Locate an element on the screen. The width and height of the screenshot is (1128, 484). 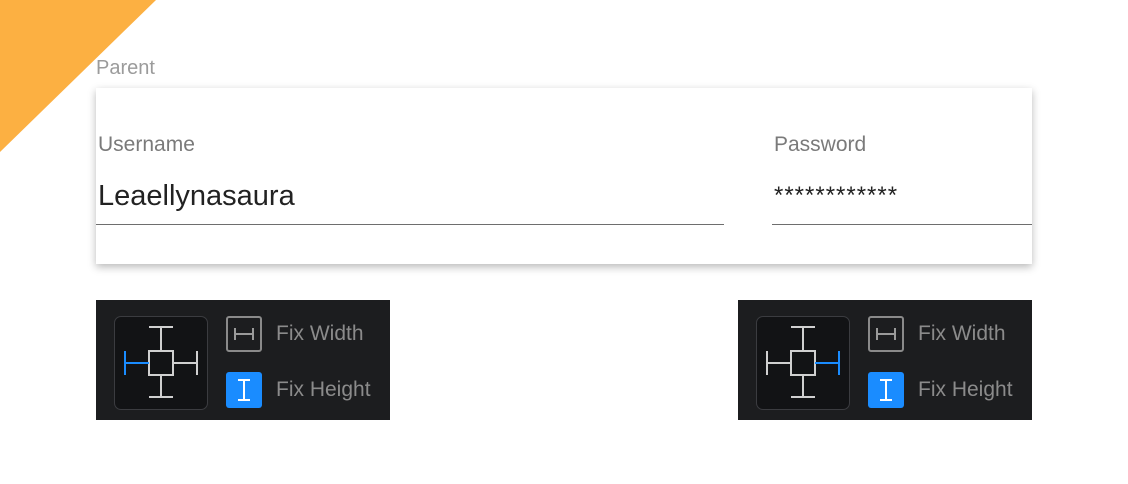
username-underline is located at coordinates (410, 224).